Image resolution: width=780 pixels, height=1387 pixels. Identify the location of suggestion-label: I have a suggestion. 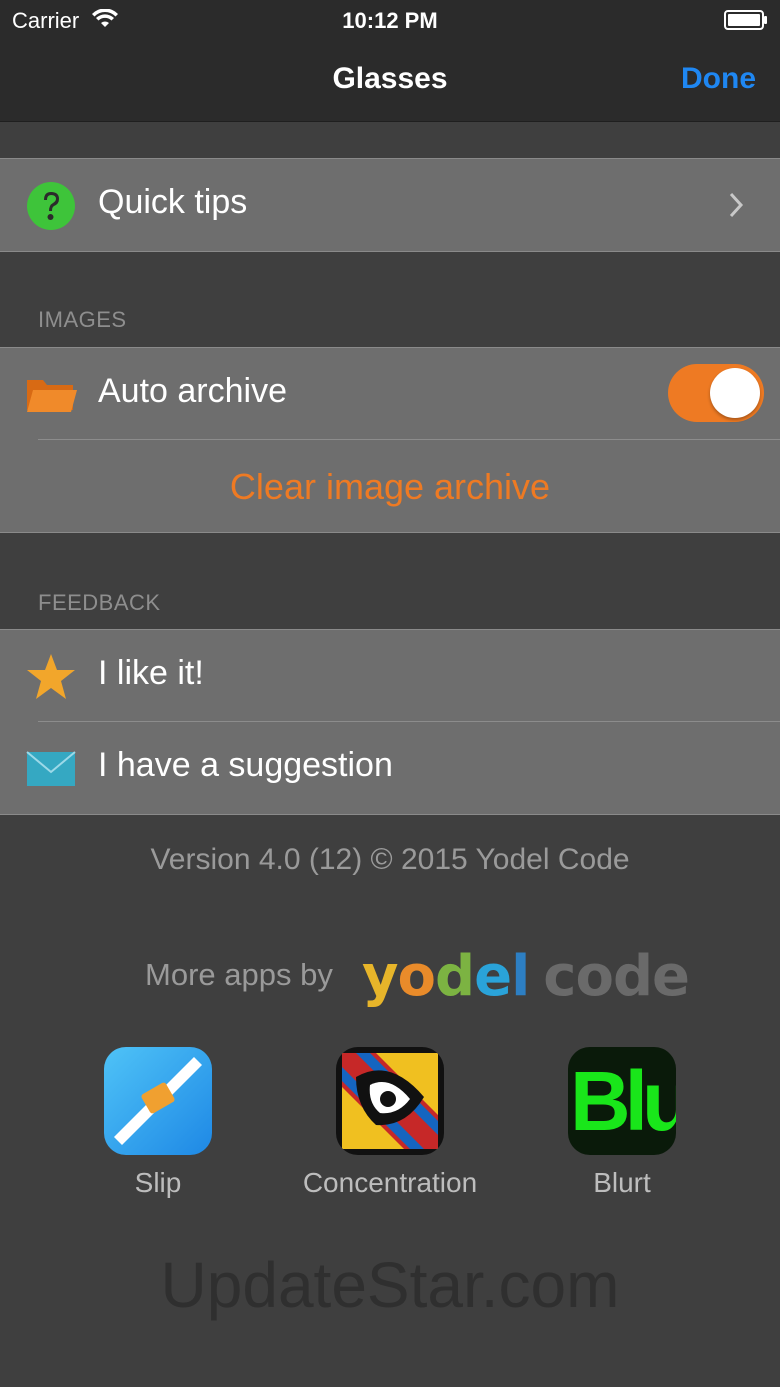
(245, 765).